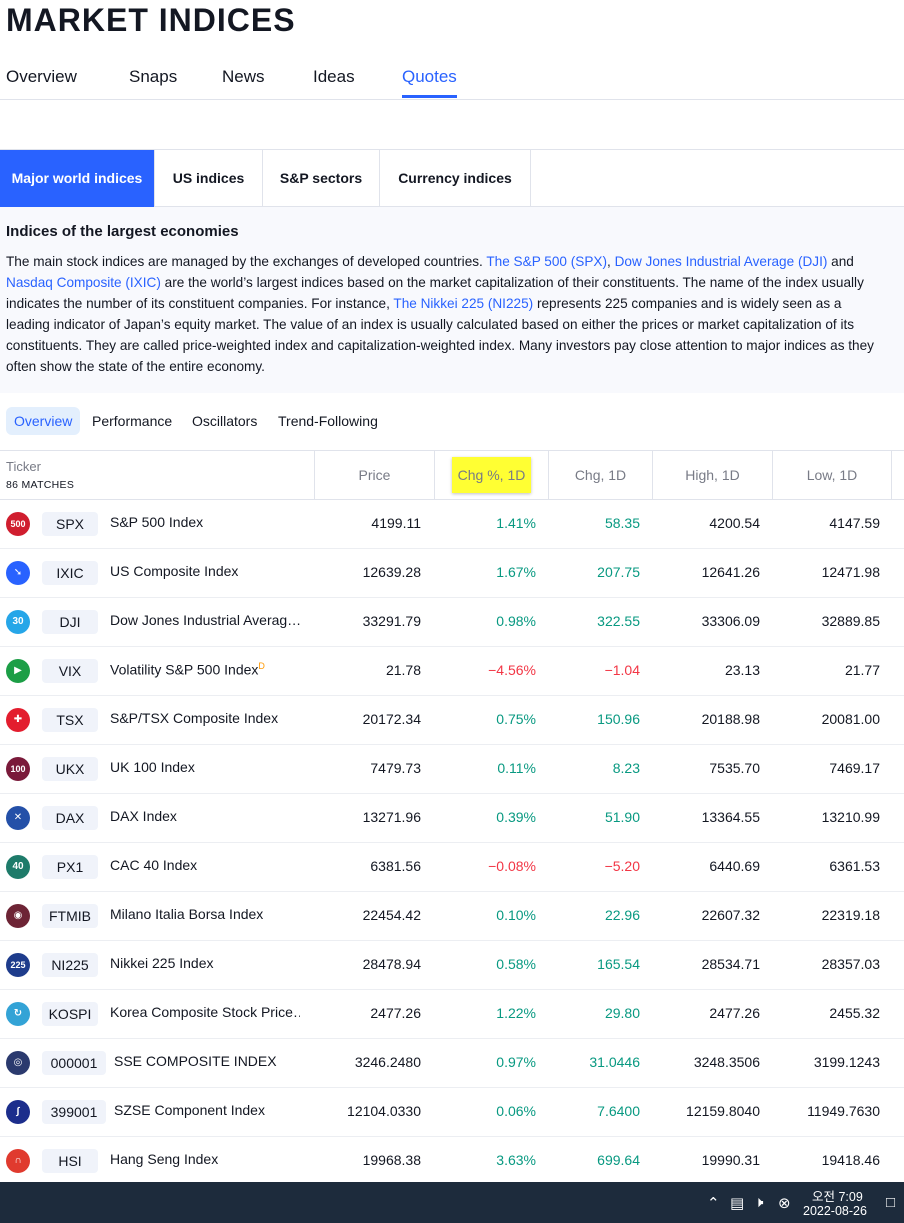  Describe the element at coordinates (18, 1161) in the screenshot. I see `hsi-logo-icon: ∩` at that location.